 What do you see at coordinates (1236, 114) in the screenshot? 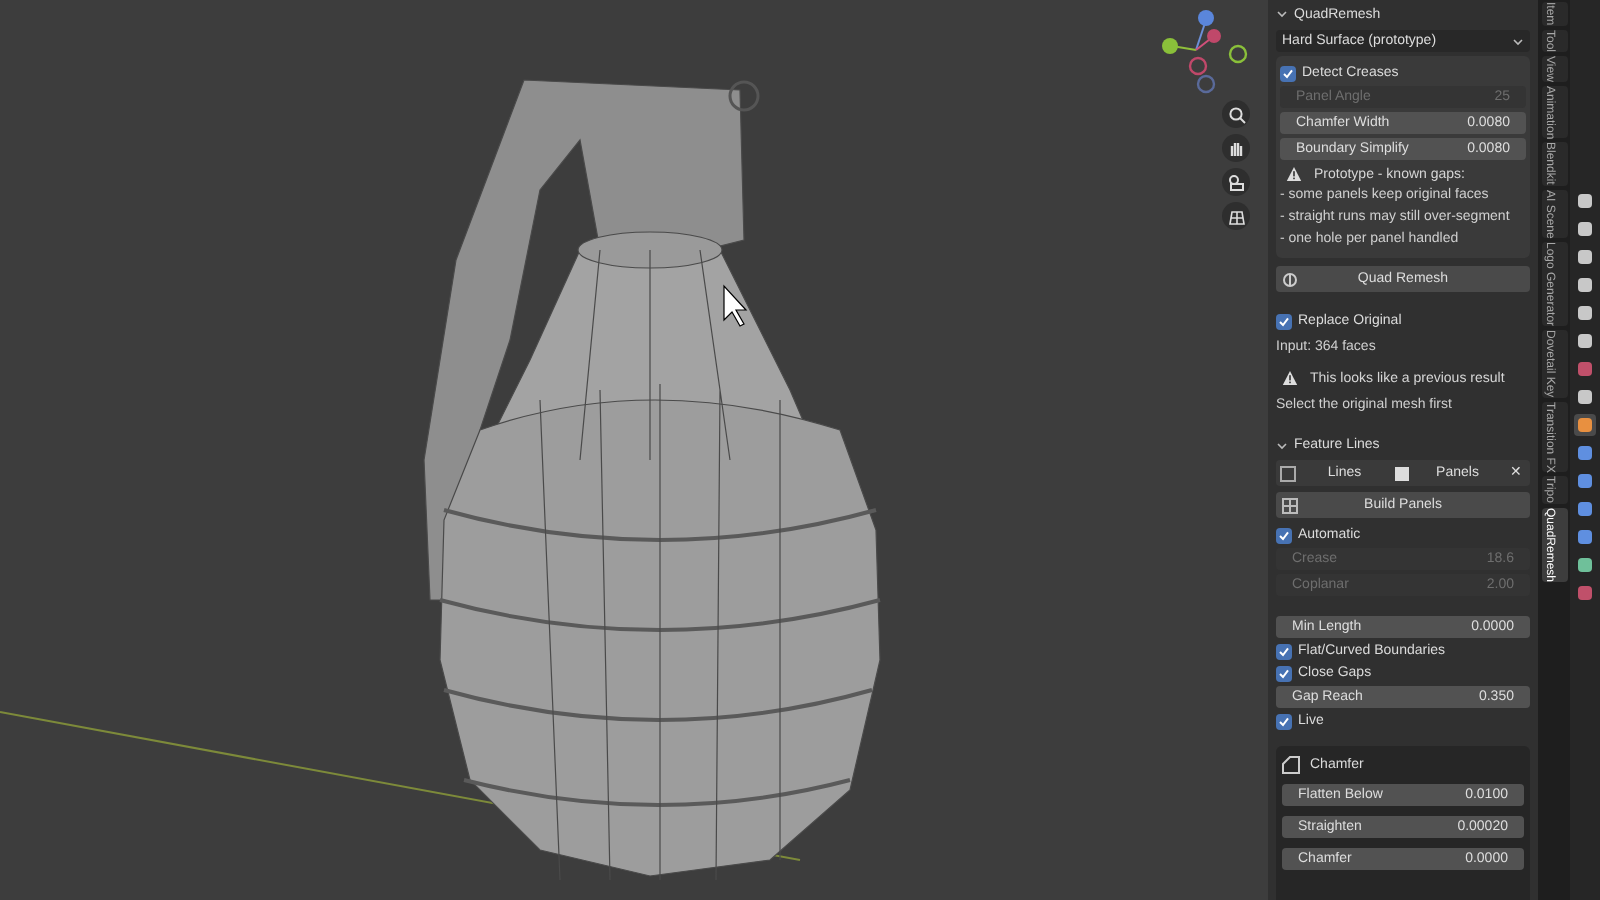
I see `zoom-icon` at bounding box center [1236, 114].